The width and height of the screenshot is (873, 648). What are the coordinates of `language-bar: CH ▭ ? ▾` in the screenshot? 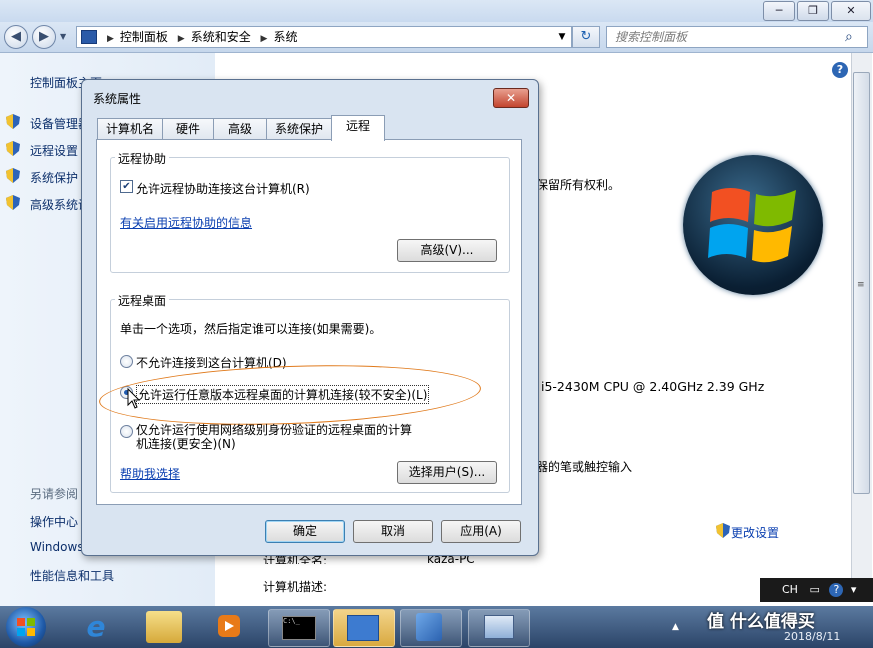 It's located at (816, 590).